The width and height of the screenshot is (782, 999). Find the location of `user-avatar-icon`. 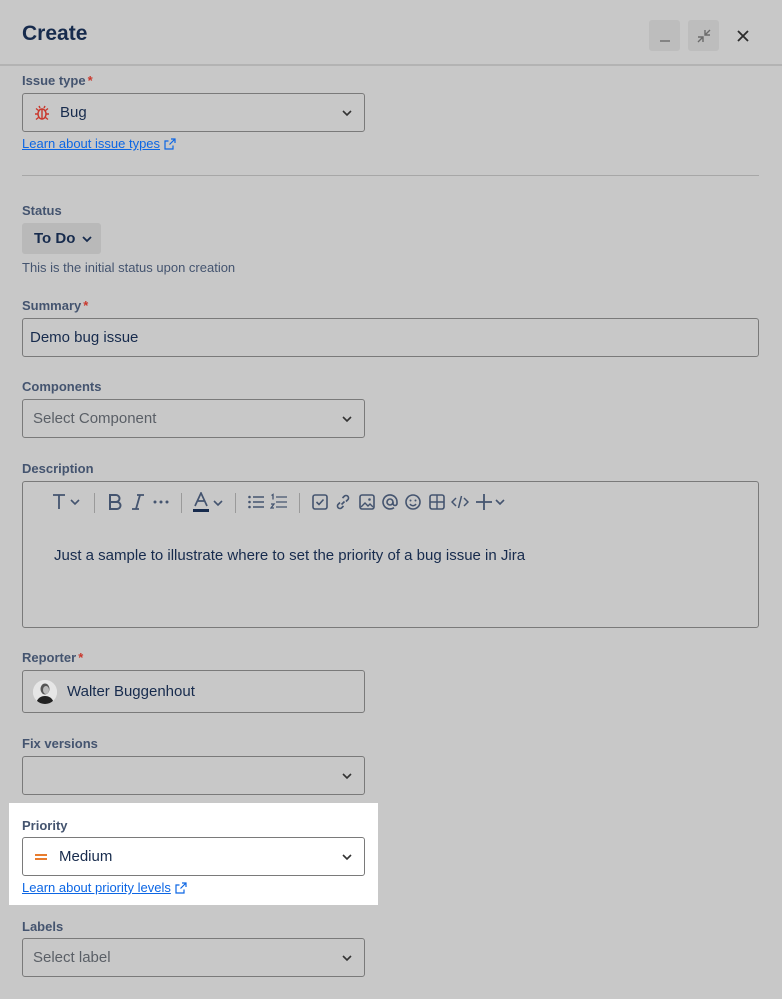

user-avatar-icon is located at coordinates (45, 691).